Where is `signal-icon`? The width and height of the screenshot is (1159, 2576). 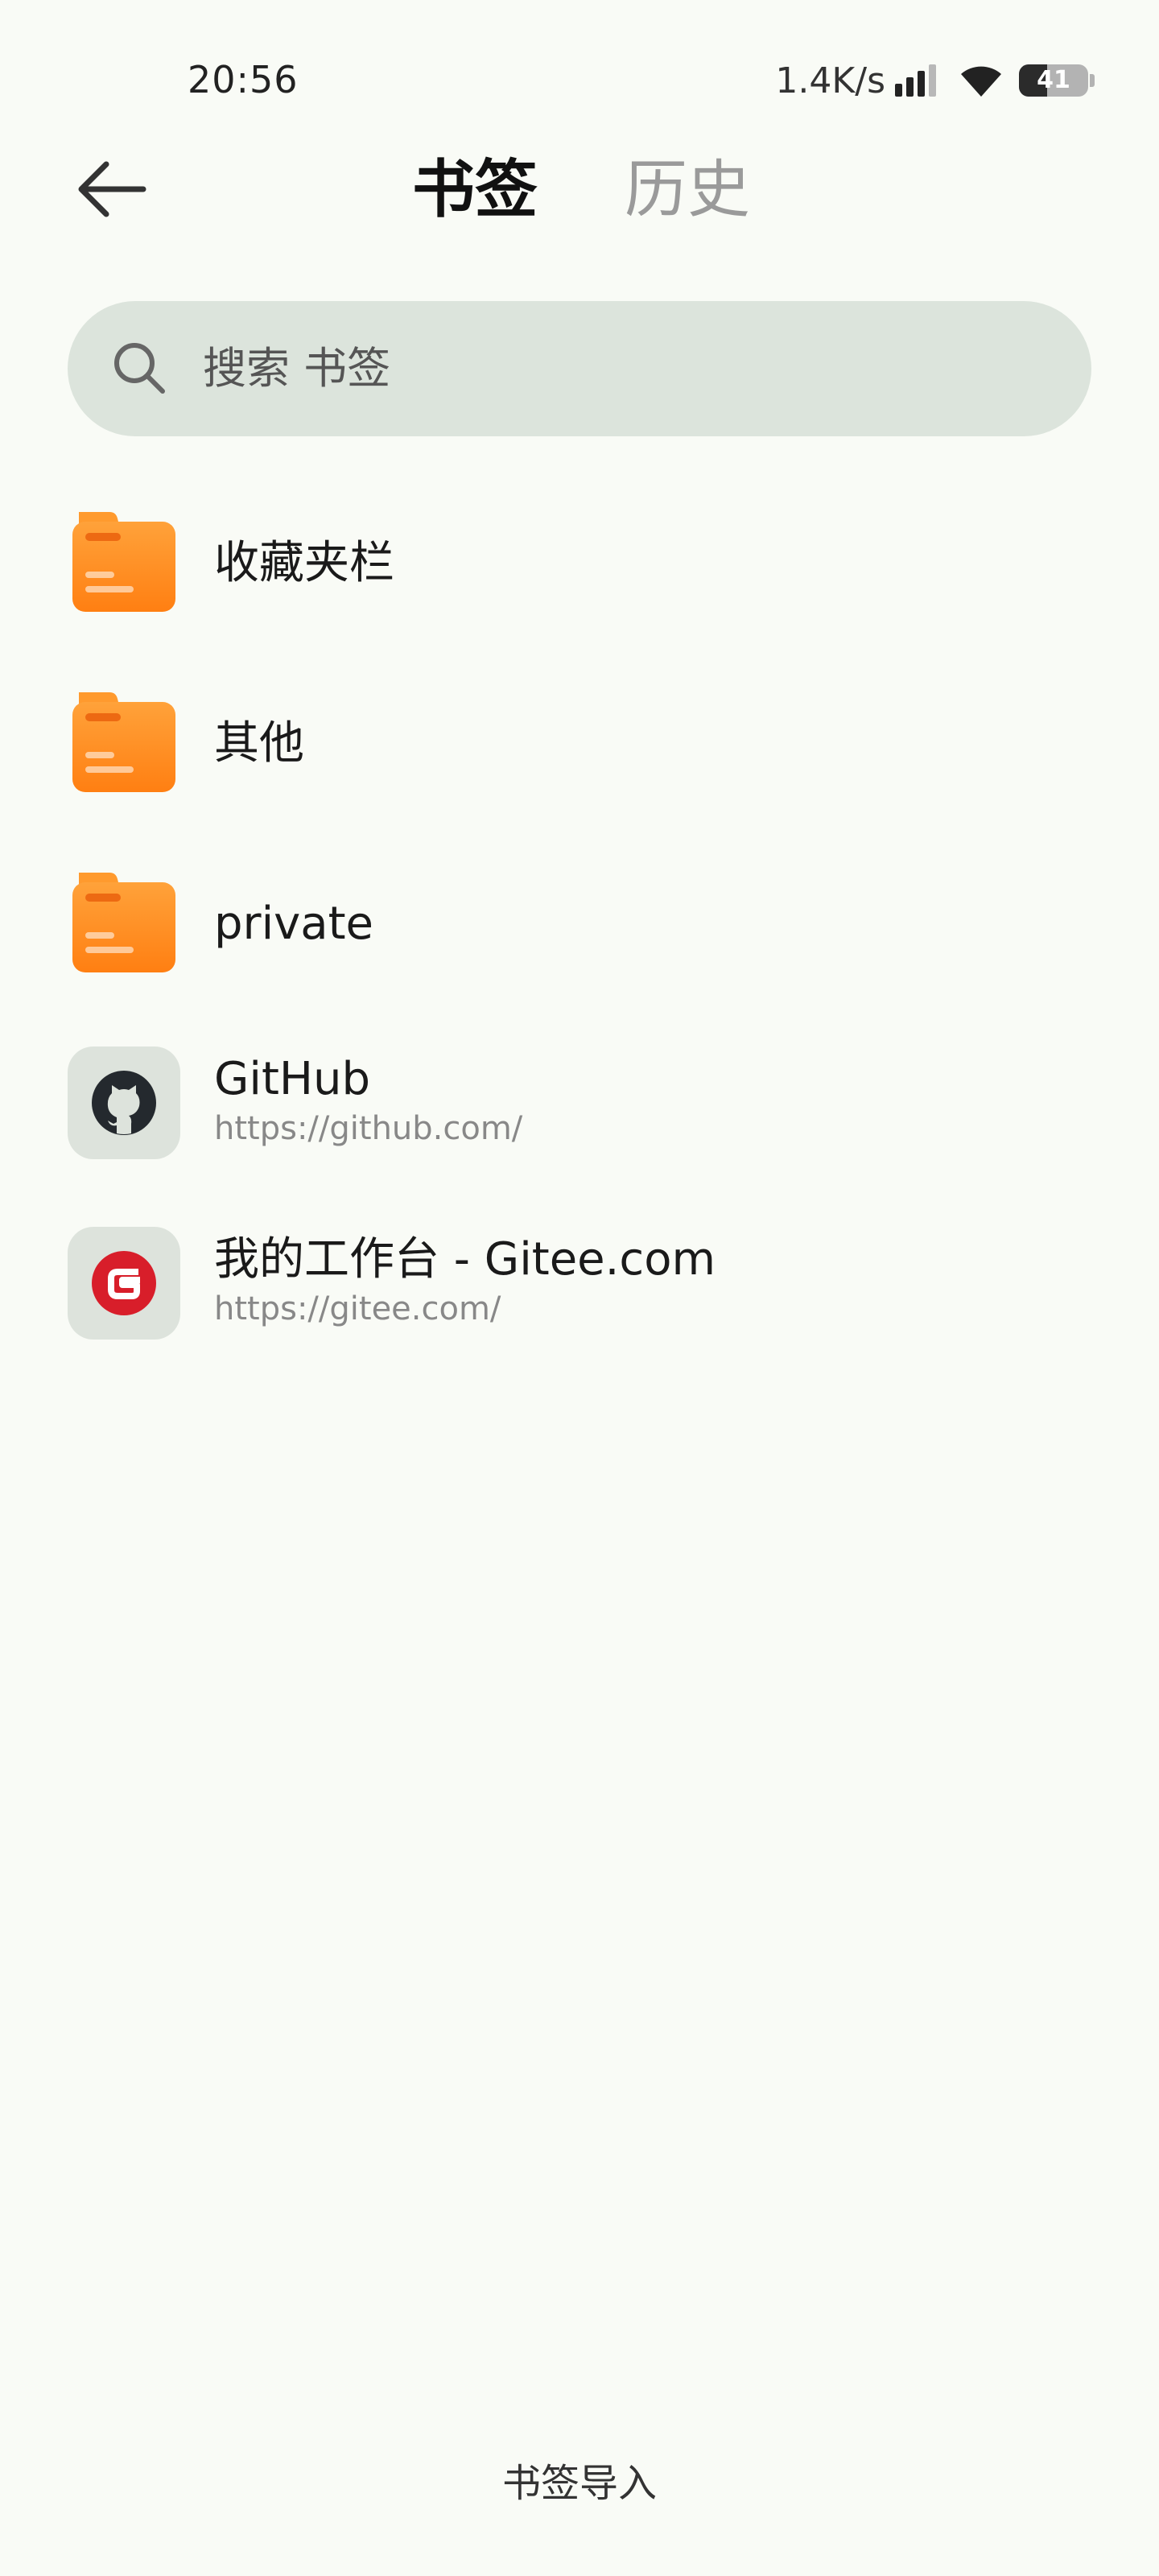 signal-icon is located at coordinates (918, 80).